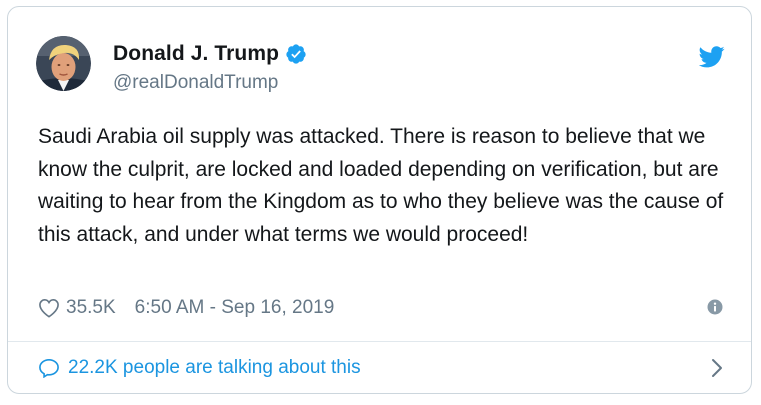  I want to click on speech-bubble-icon, so click(49, 368).